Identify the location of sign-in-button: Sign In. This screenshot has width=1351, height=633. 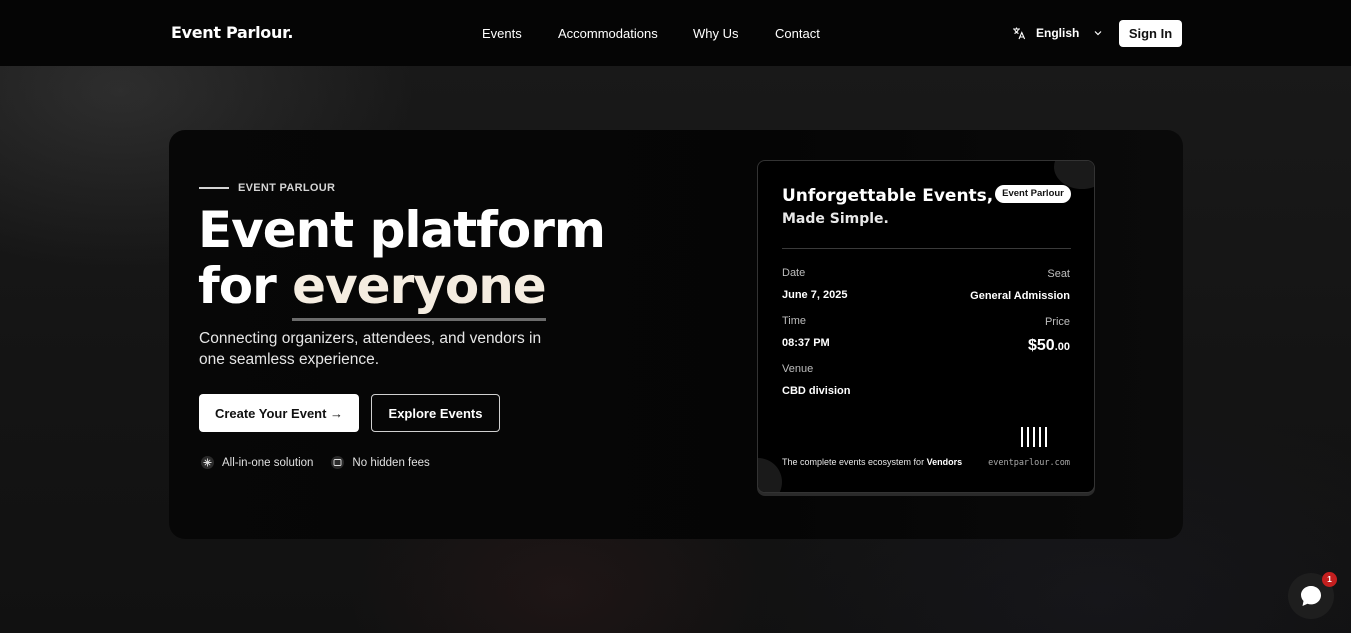
(1150, 33).